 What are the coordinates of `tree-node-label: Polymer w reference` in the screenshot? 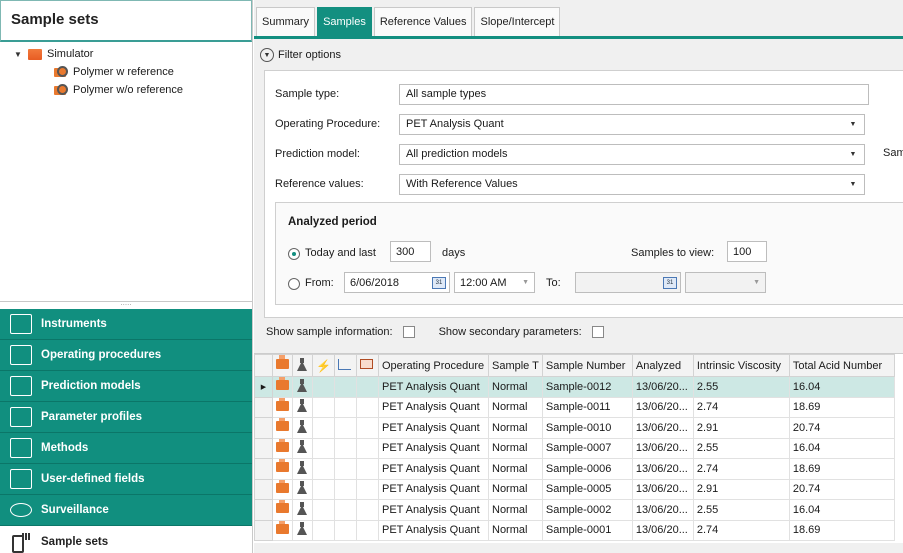 It's located at (123, 72).